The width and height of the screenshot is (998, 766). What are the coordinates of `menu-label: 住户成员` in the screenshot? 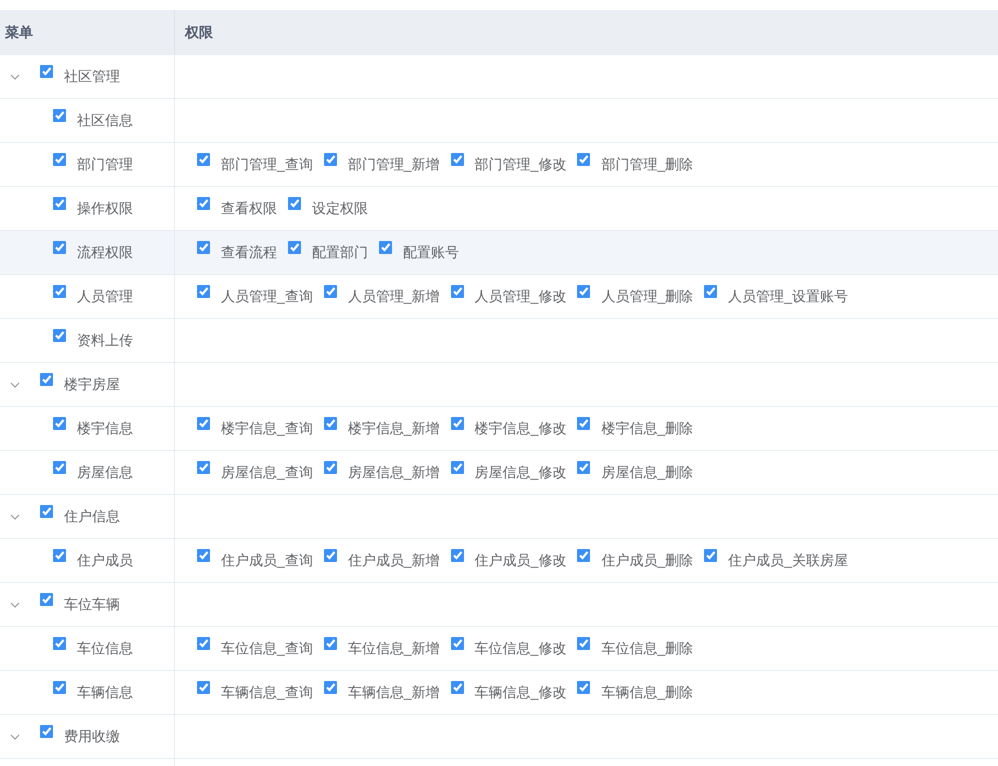 It's located at (105, 560).